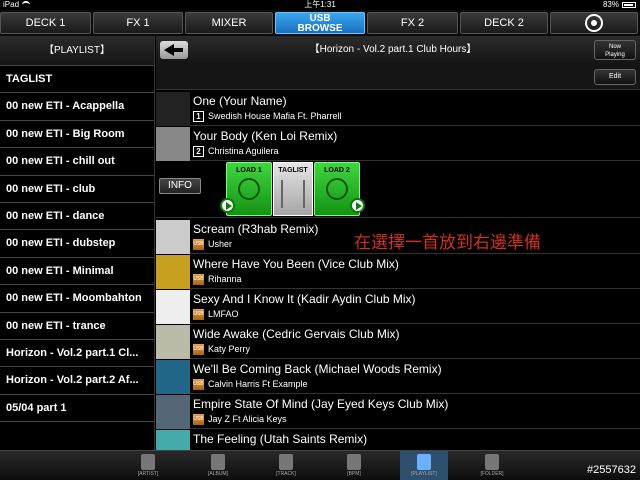 This screenshot has width=640, height=480. Describe the element at coordinates (77, 272) in the screenshot. I see `playlist-item: 00 new ETI - Minimal` at that location.